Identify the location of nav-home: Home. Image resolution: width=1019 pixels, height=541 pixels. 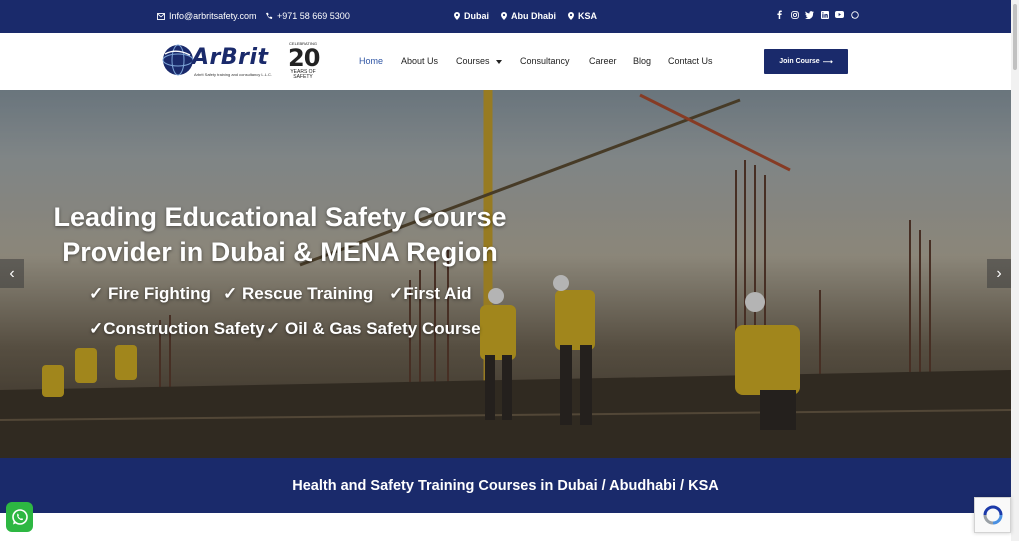
(371, 61).